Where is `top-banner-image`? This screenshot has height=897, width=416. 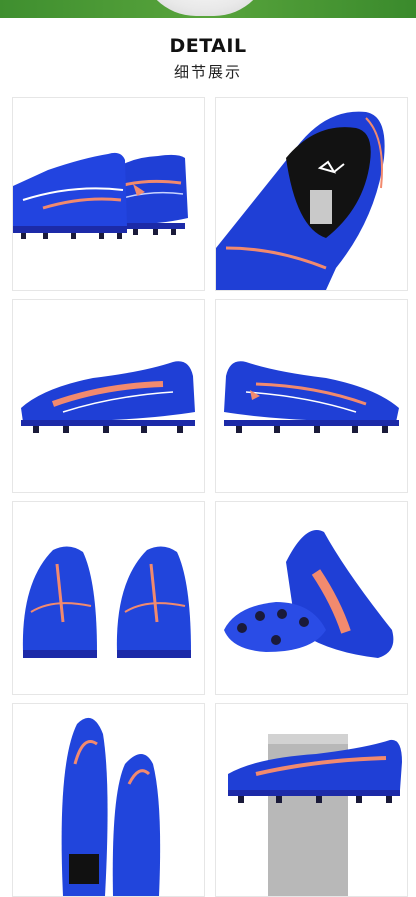
top-banner-image is located at coordinates (208, 9).